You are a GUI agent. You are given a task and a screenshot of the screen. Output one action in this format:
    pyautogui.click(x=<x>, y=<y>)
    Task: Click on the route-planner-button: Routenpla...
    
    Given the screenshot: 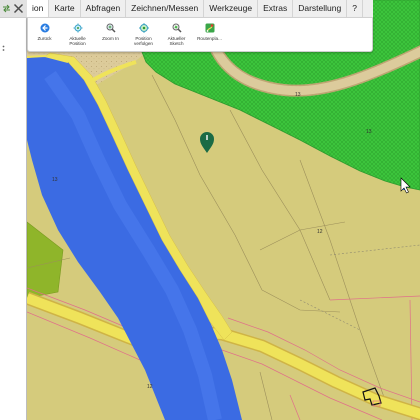 What is the action you would take?
    pyautogui.click(x=209, y=34)
    